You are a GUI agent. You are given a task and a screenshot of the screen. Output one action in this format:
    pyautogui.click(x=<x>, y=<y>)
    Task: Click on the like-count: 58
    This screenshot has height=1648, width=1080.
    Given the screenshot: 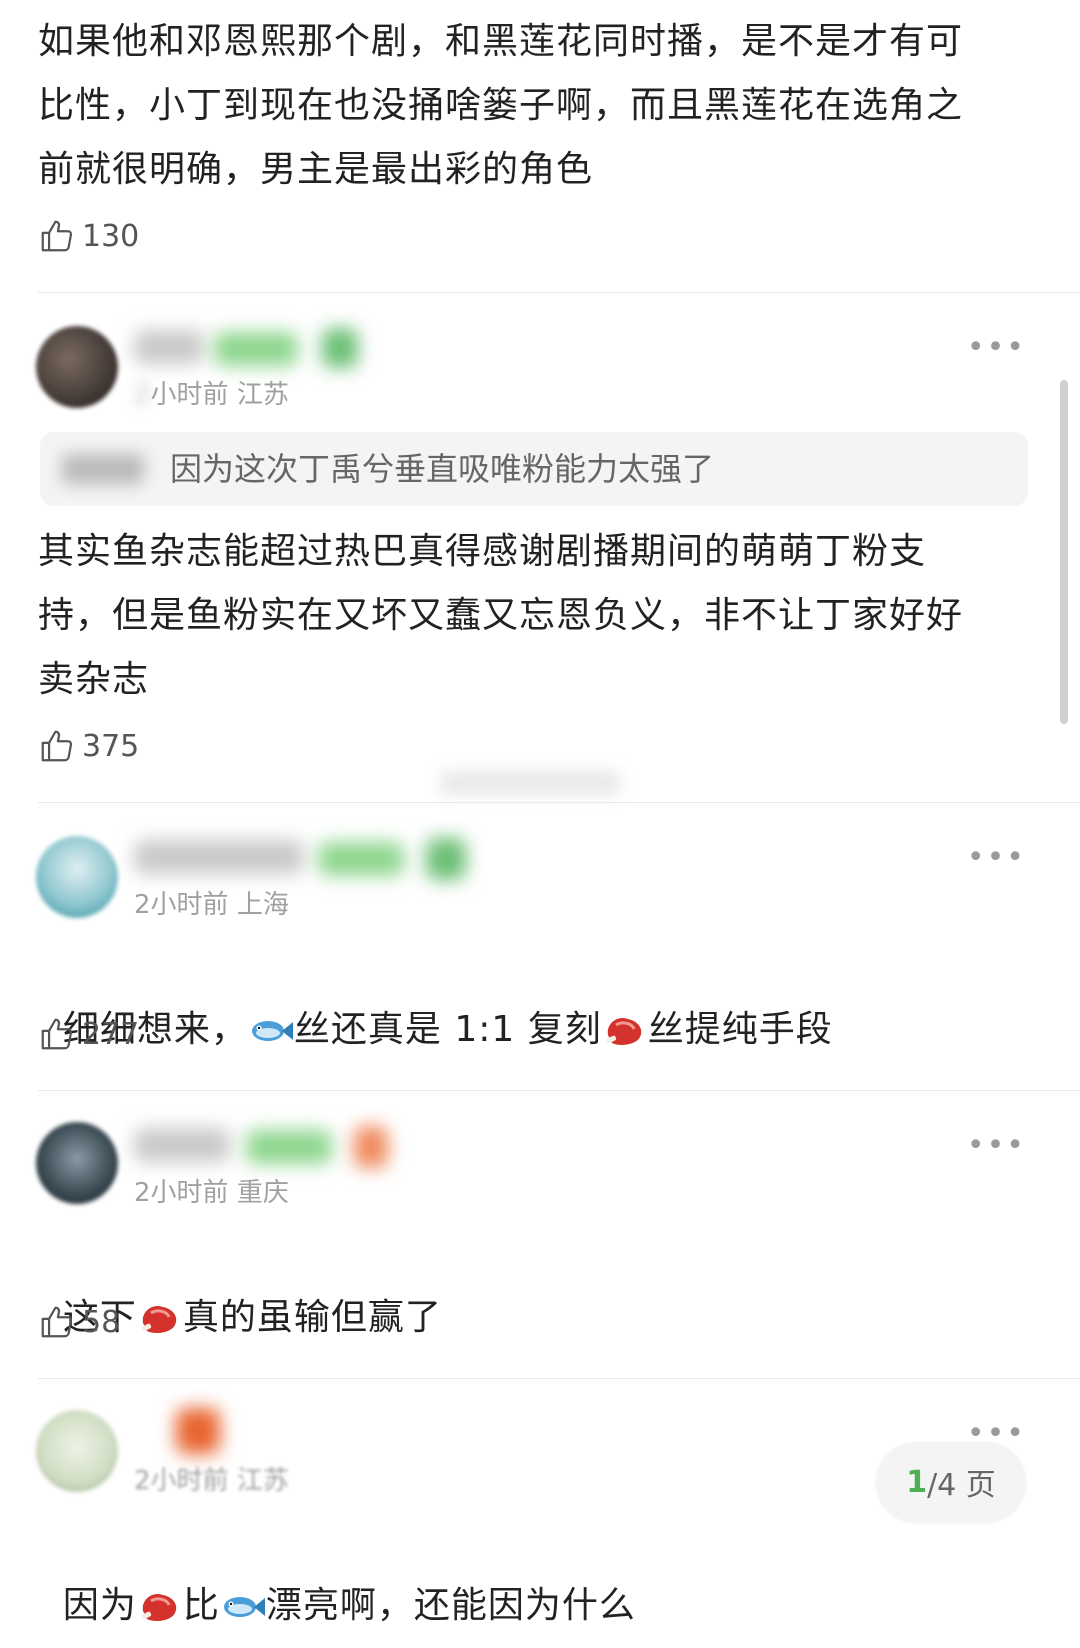 What is the action you would take?
    pyautogui.click(x=101, y=1322)
    